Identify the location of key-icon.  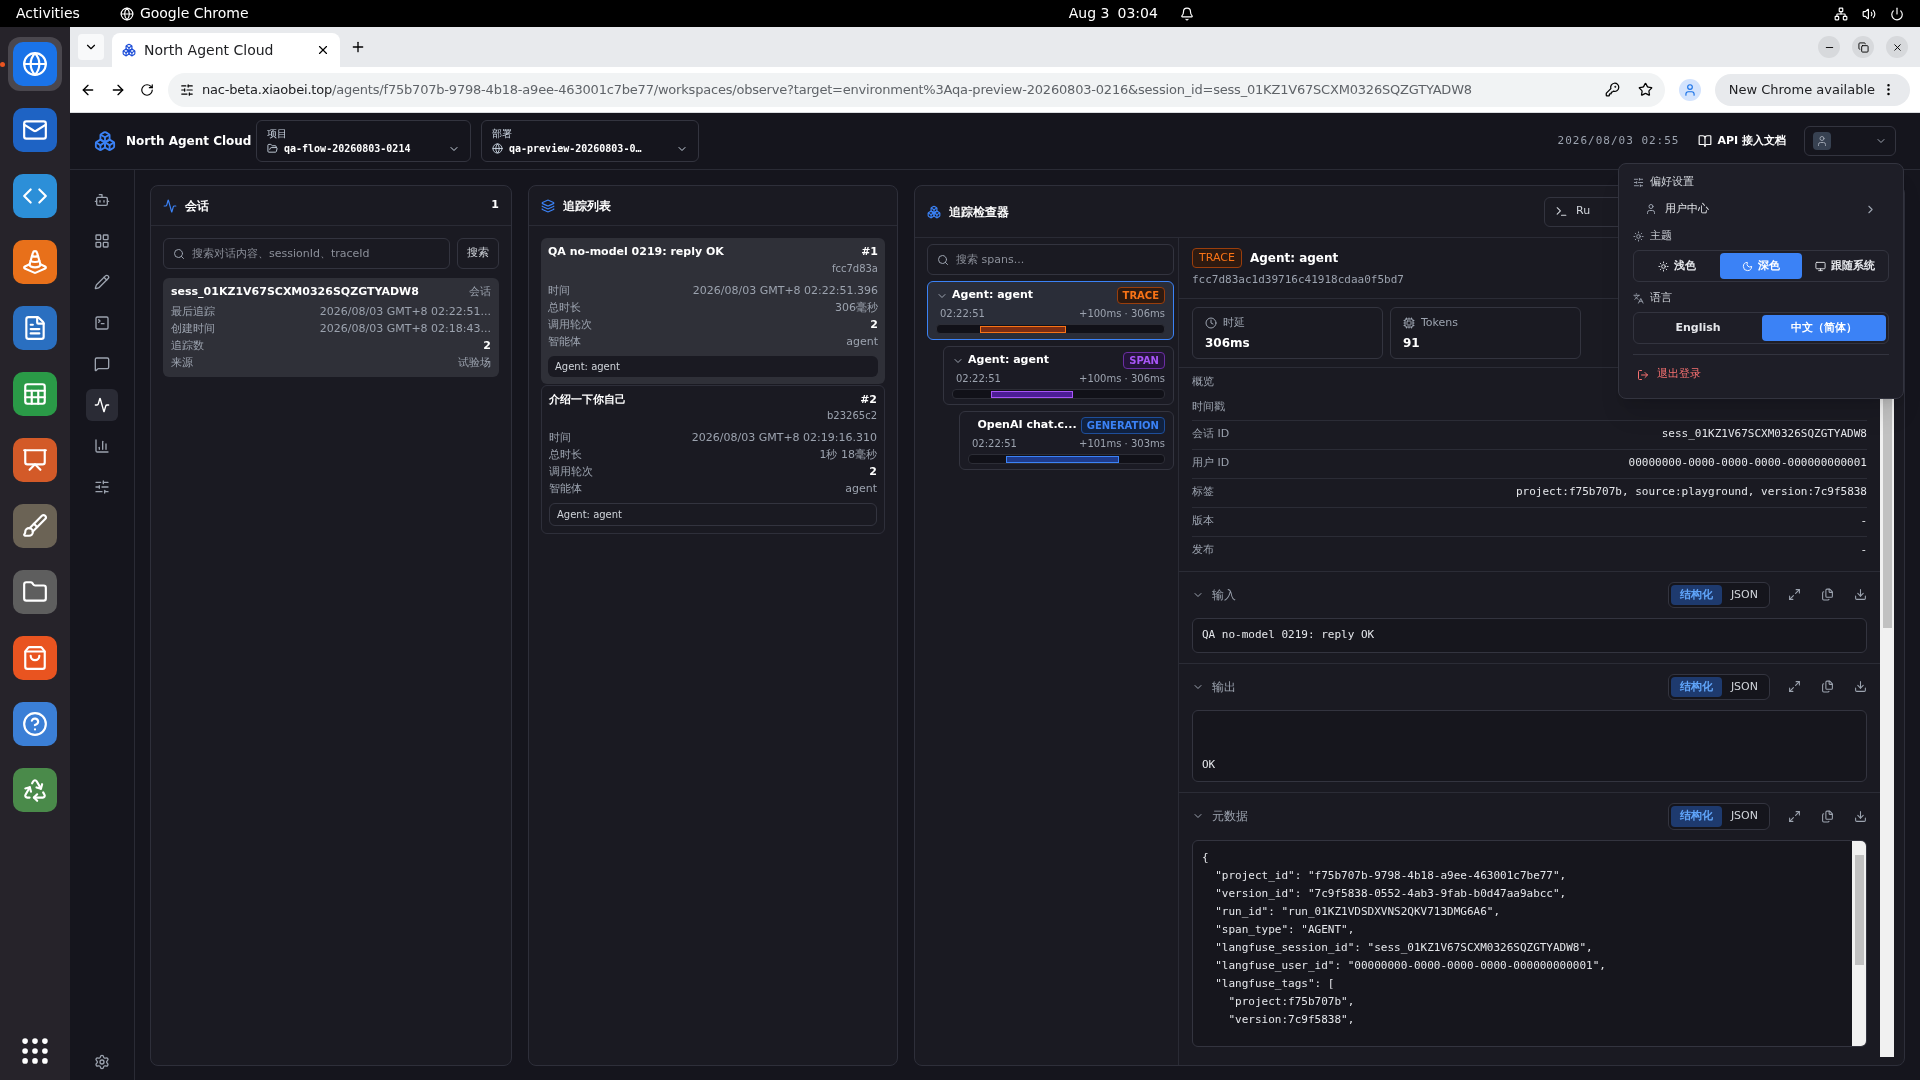
(1612, 89).